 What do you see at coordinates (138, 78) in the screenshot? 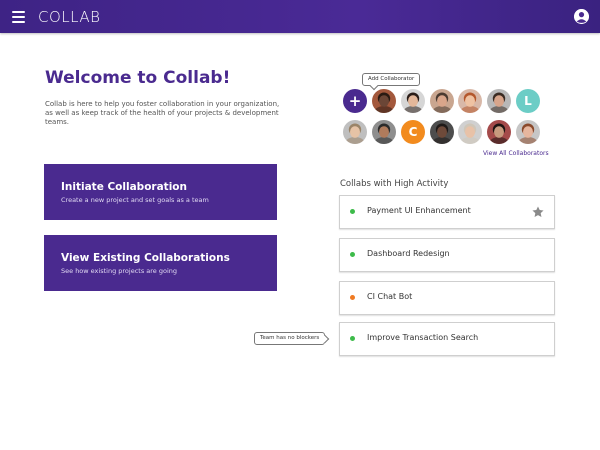
I see `page-title: Welcome to Collab!` at bounding box center [138, 78].